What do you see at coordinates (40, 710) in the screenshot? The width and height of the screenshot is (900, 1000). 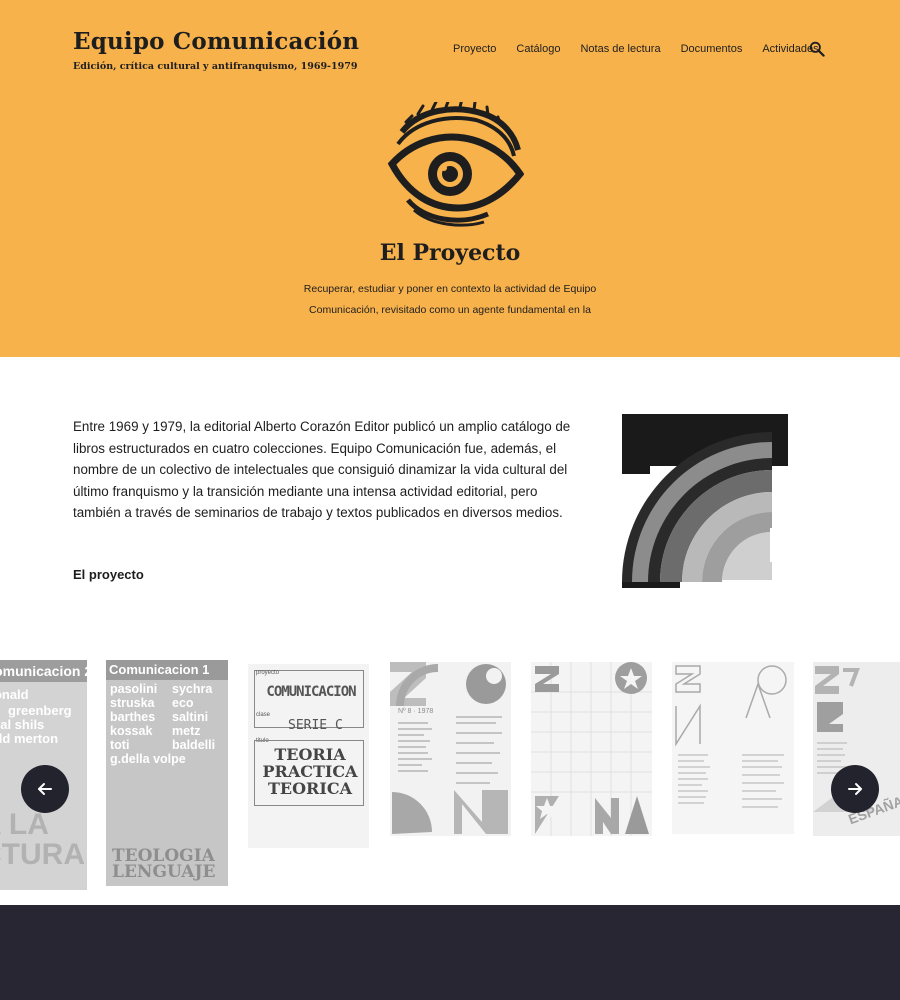 I see `cover-author: greenberg` at bounding box center [40, 710].